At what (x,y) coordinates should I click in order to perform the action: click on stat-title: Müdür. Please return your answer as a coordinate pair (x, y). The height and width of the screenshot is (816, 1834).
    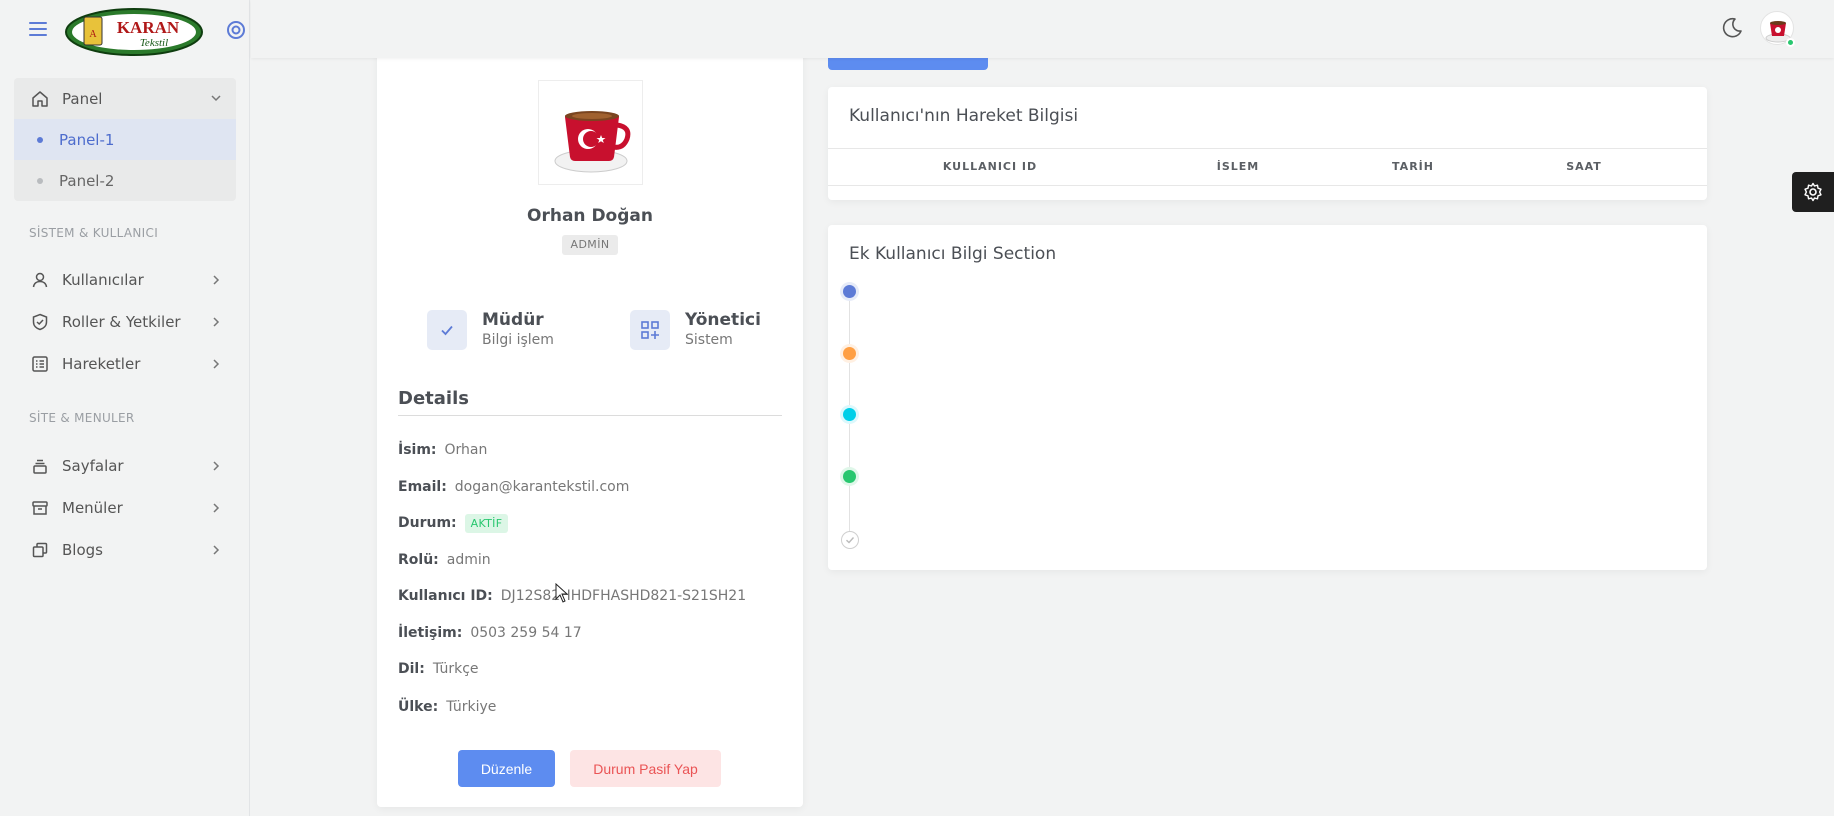
    Looking at the image, I should click on (513, 320).